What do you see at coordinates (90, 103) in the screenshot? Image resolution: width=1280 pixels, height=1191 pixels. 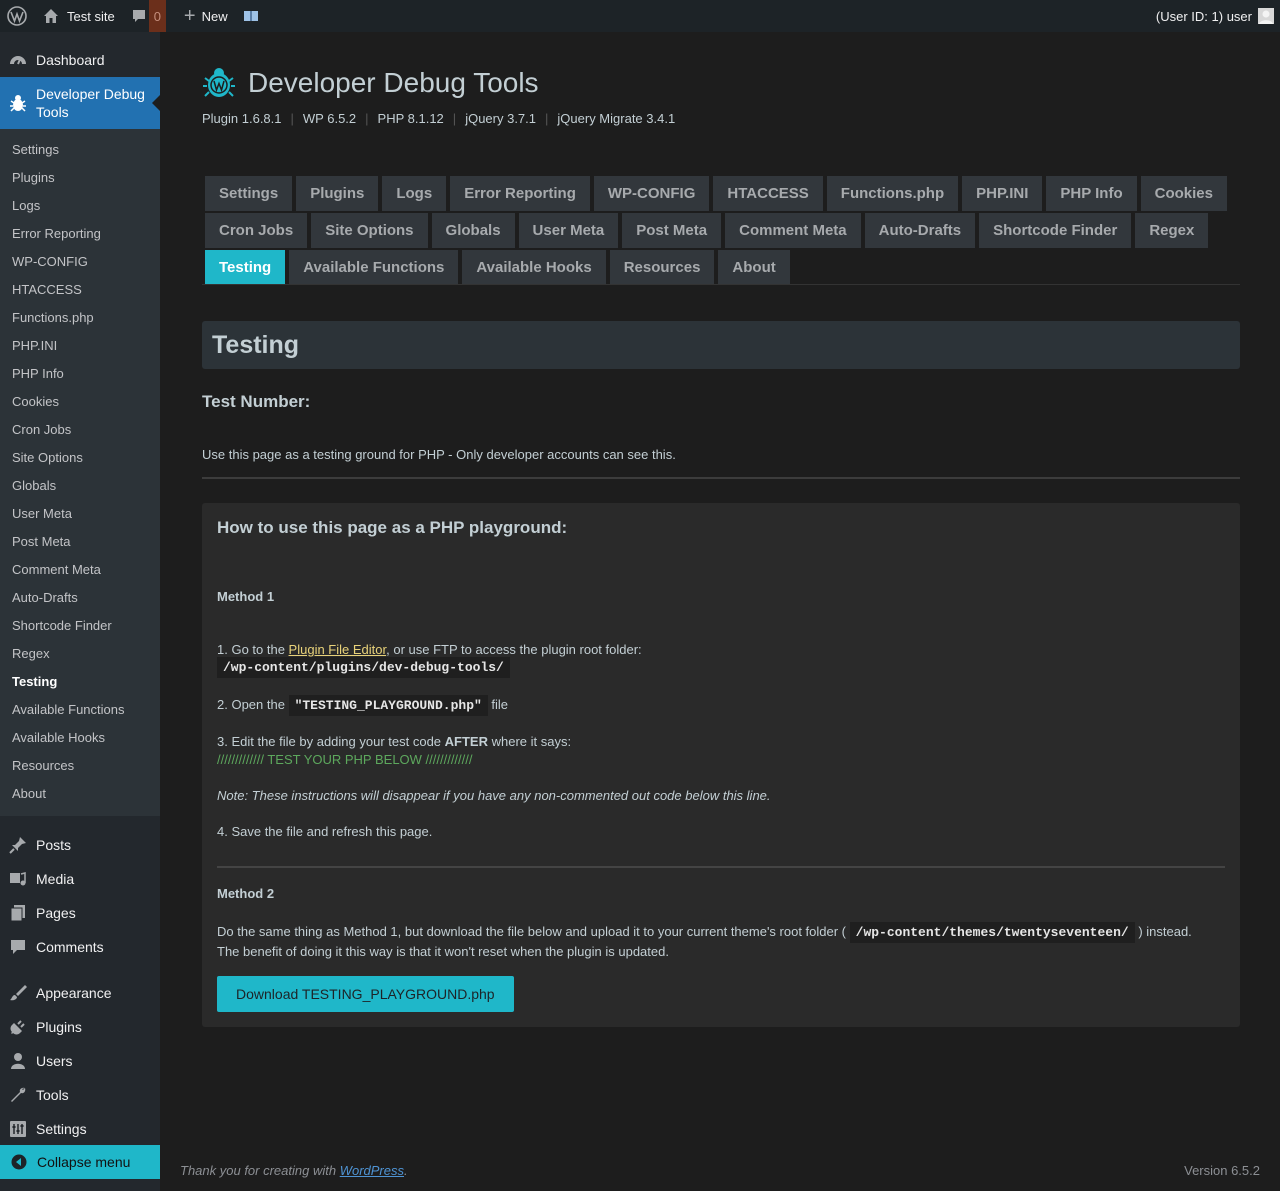 I see `menu-label: Developer Debug Tools` at bounding box center [90, 103].